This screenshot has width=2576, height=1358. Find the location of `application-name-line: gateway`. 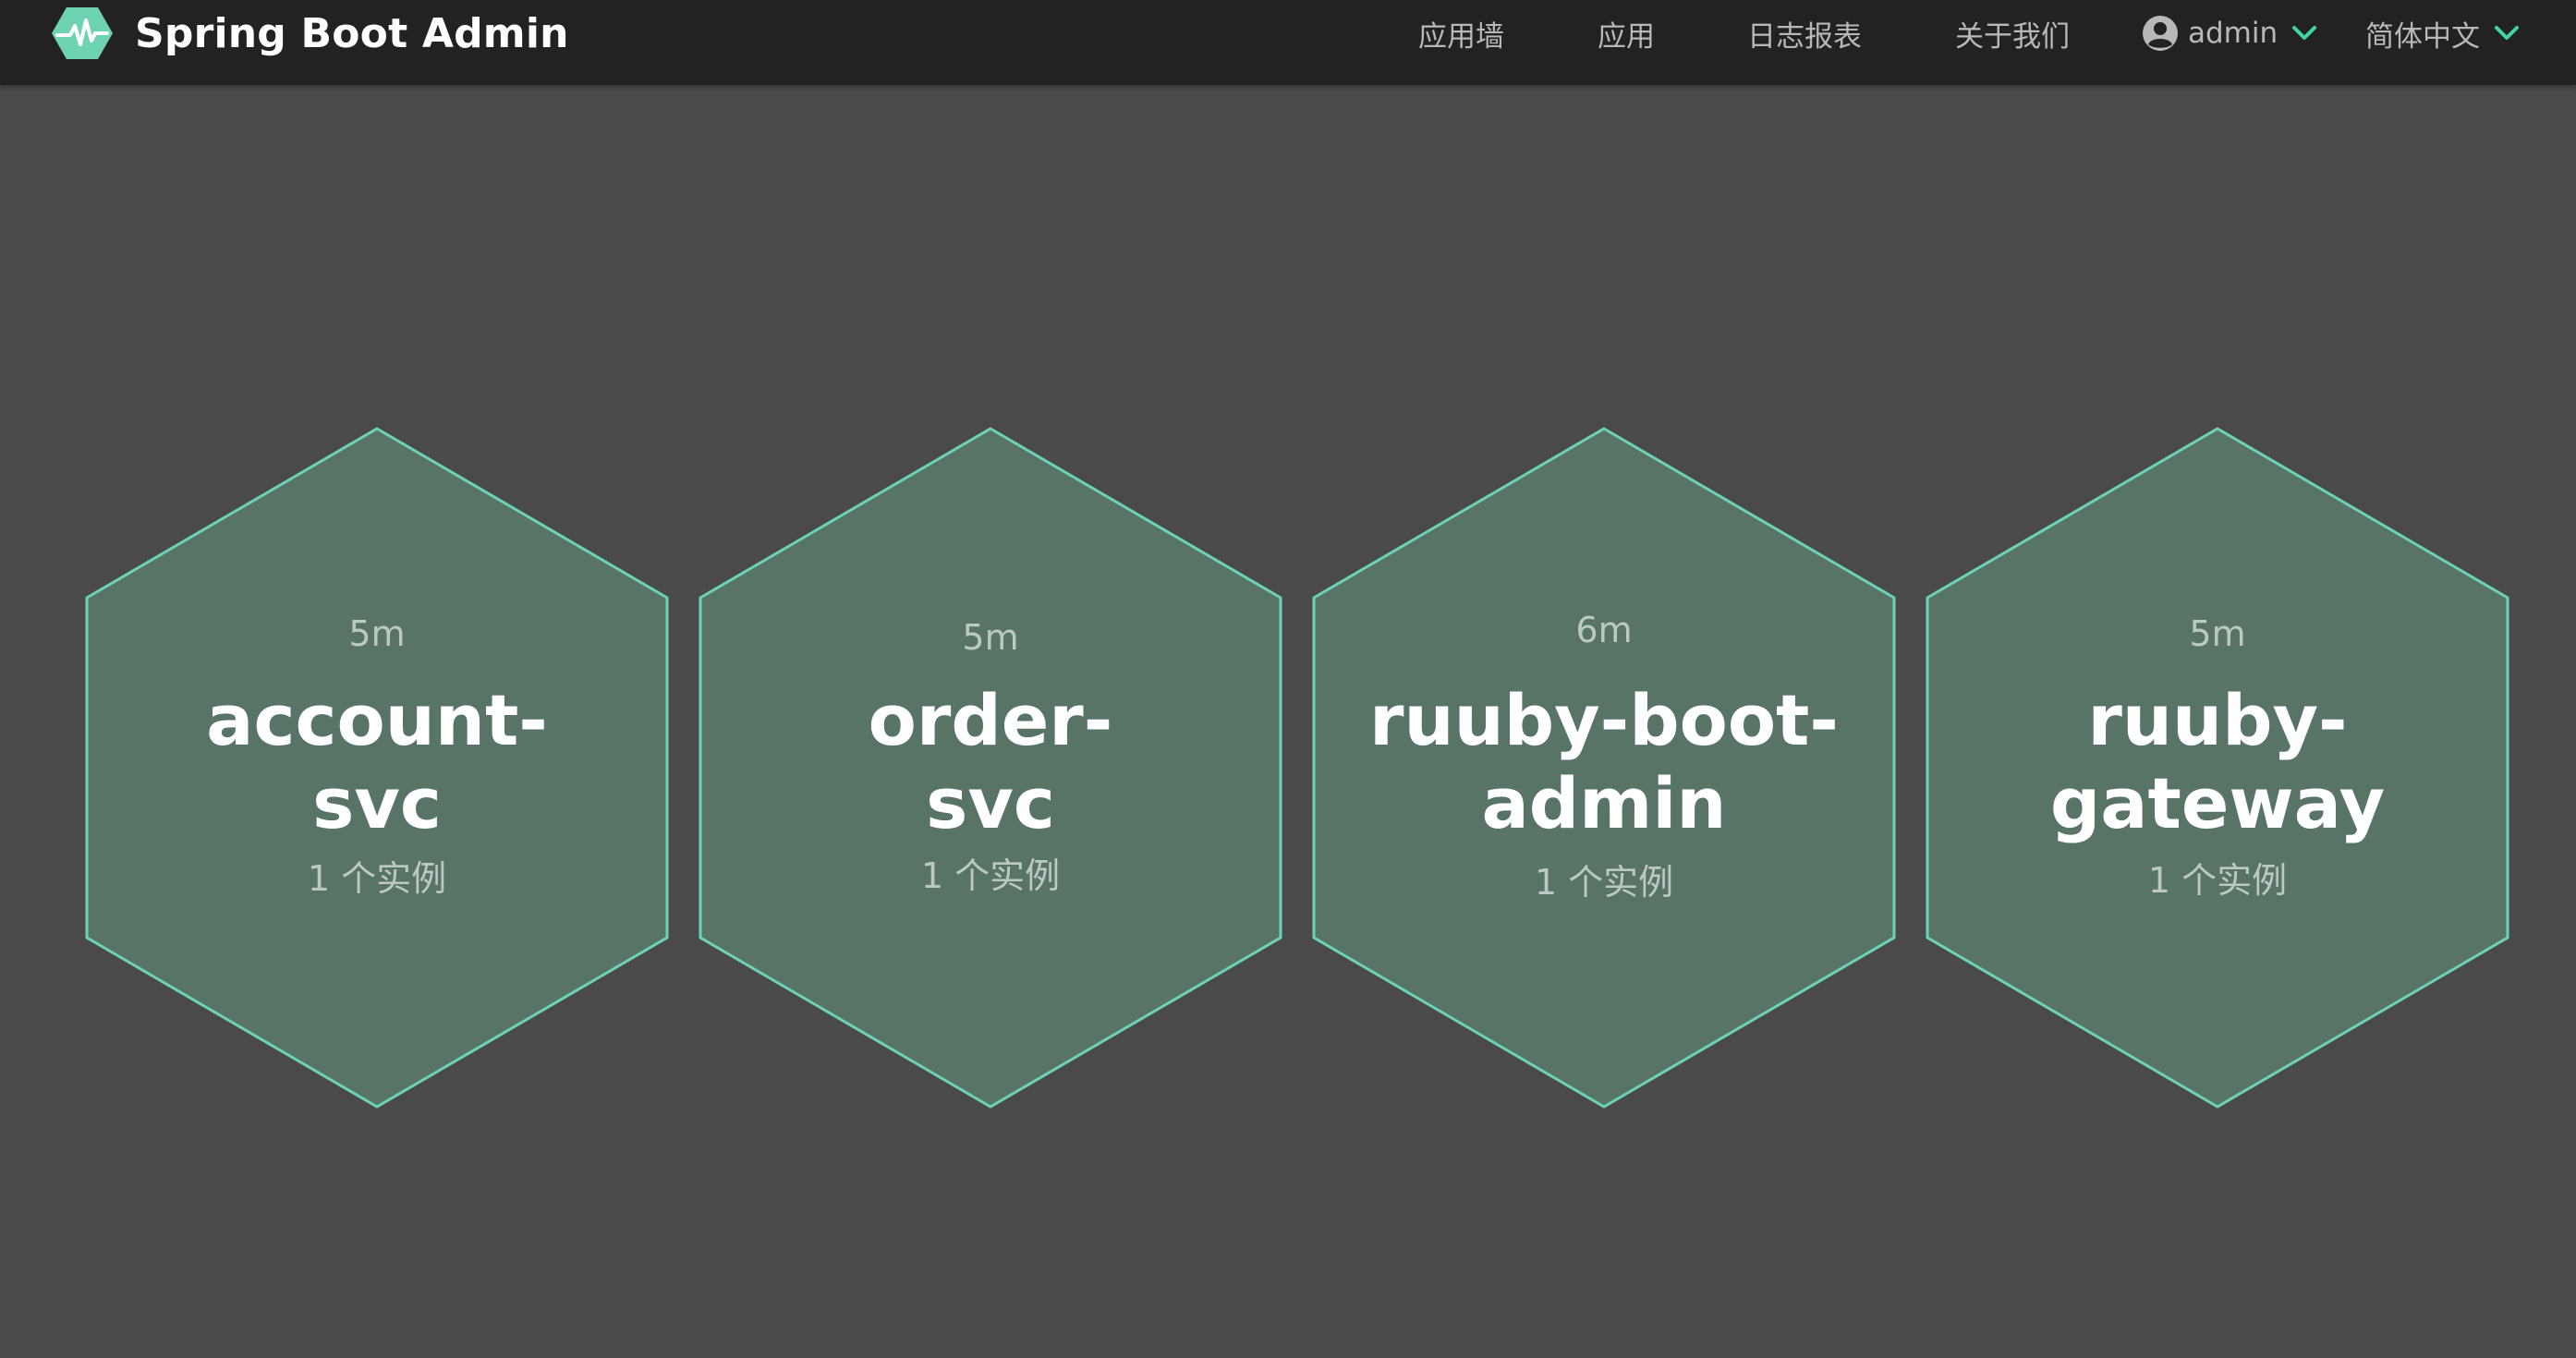

application-name-line: gateway is located at coordinates (2217, 803).